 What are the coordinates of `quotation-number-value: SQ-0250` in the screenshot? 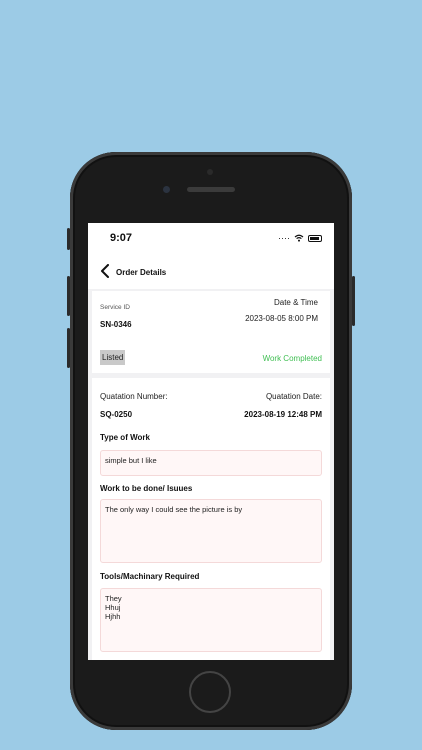 It's located at (116, 414).